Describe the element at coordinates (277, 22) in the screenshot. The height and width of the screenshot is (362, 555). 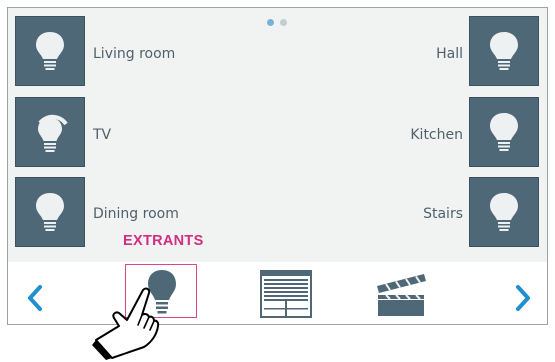
I see `page-indicator` at that location.